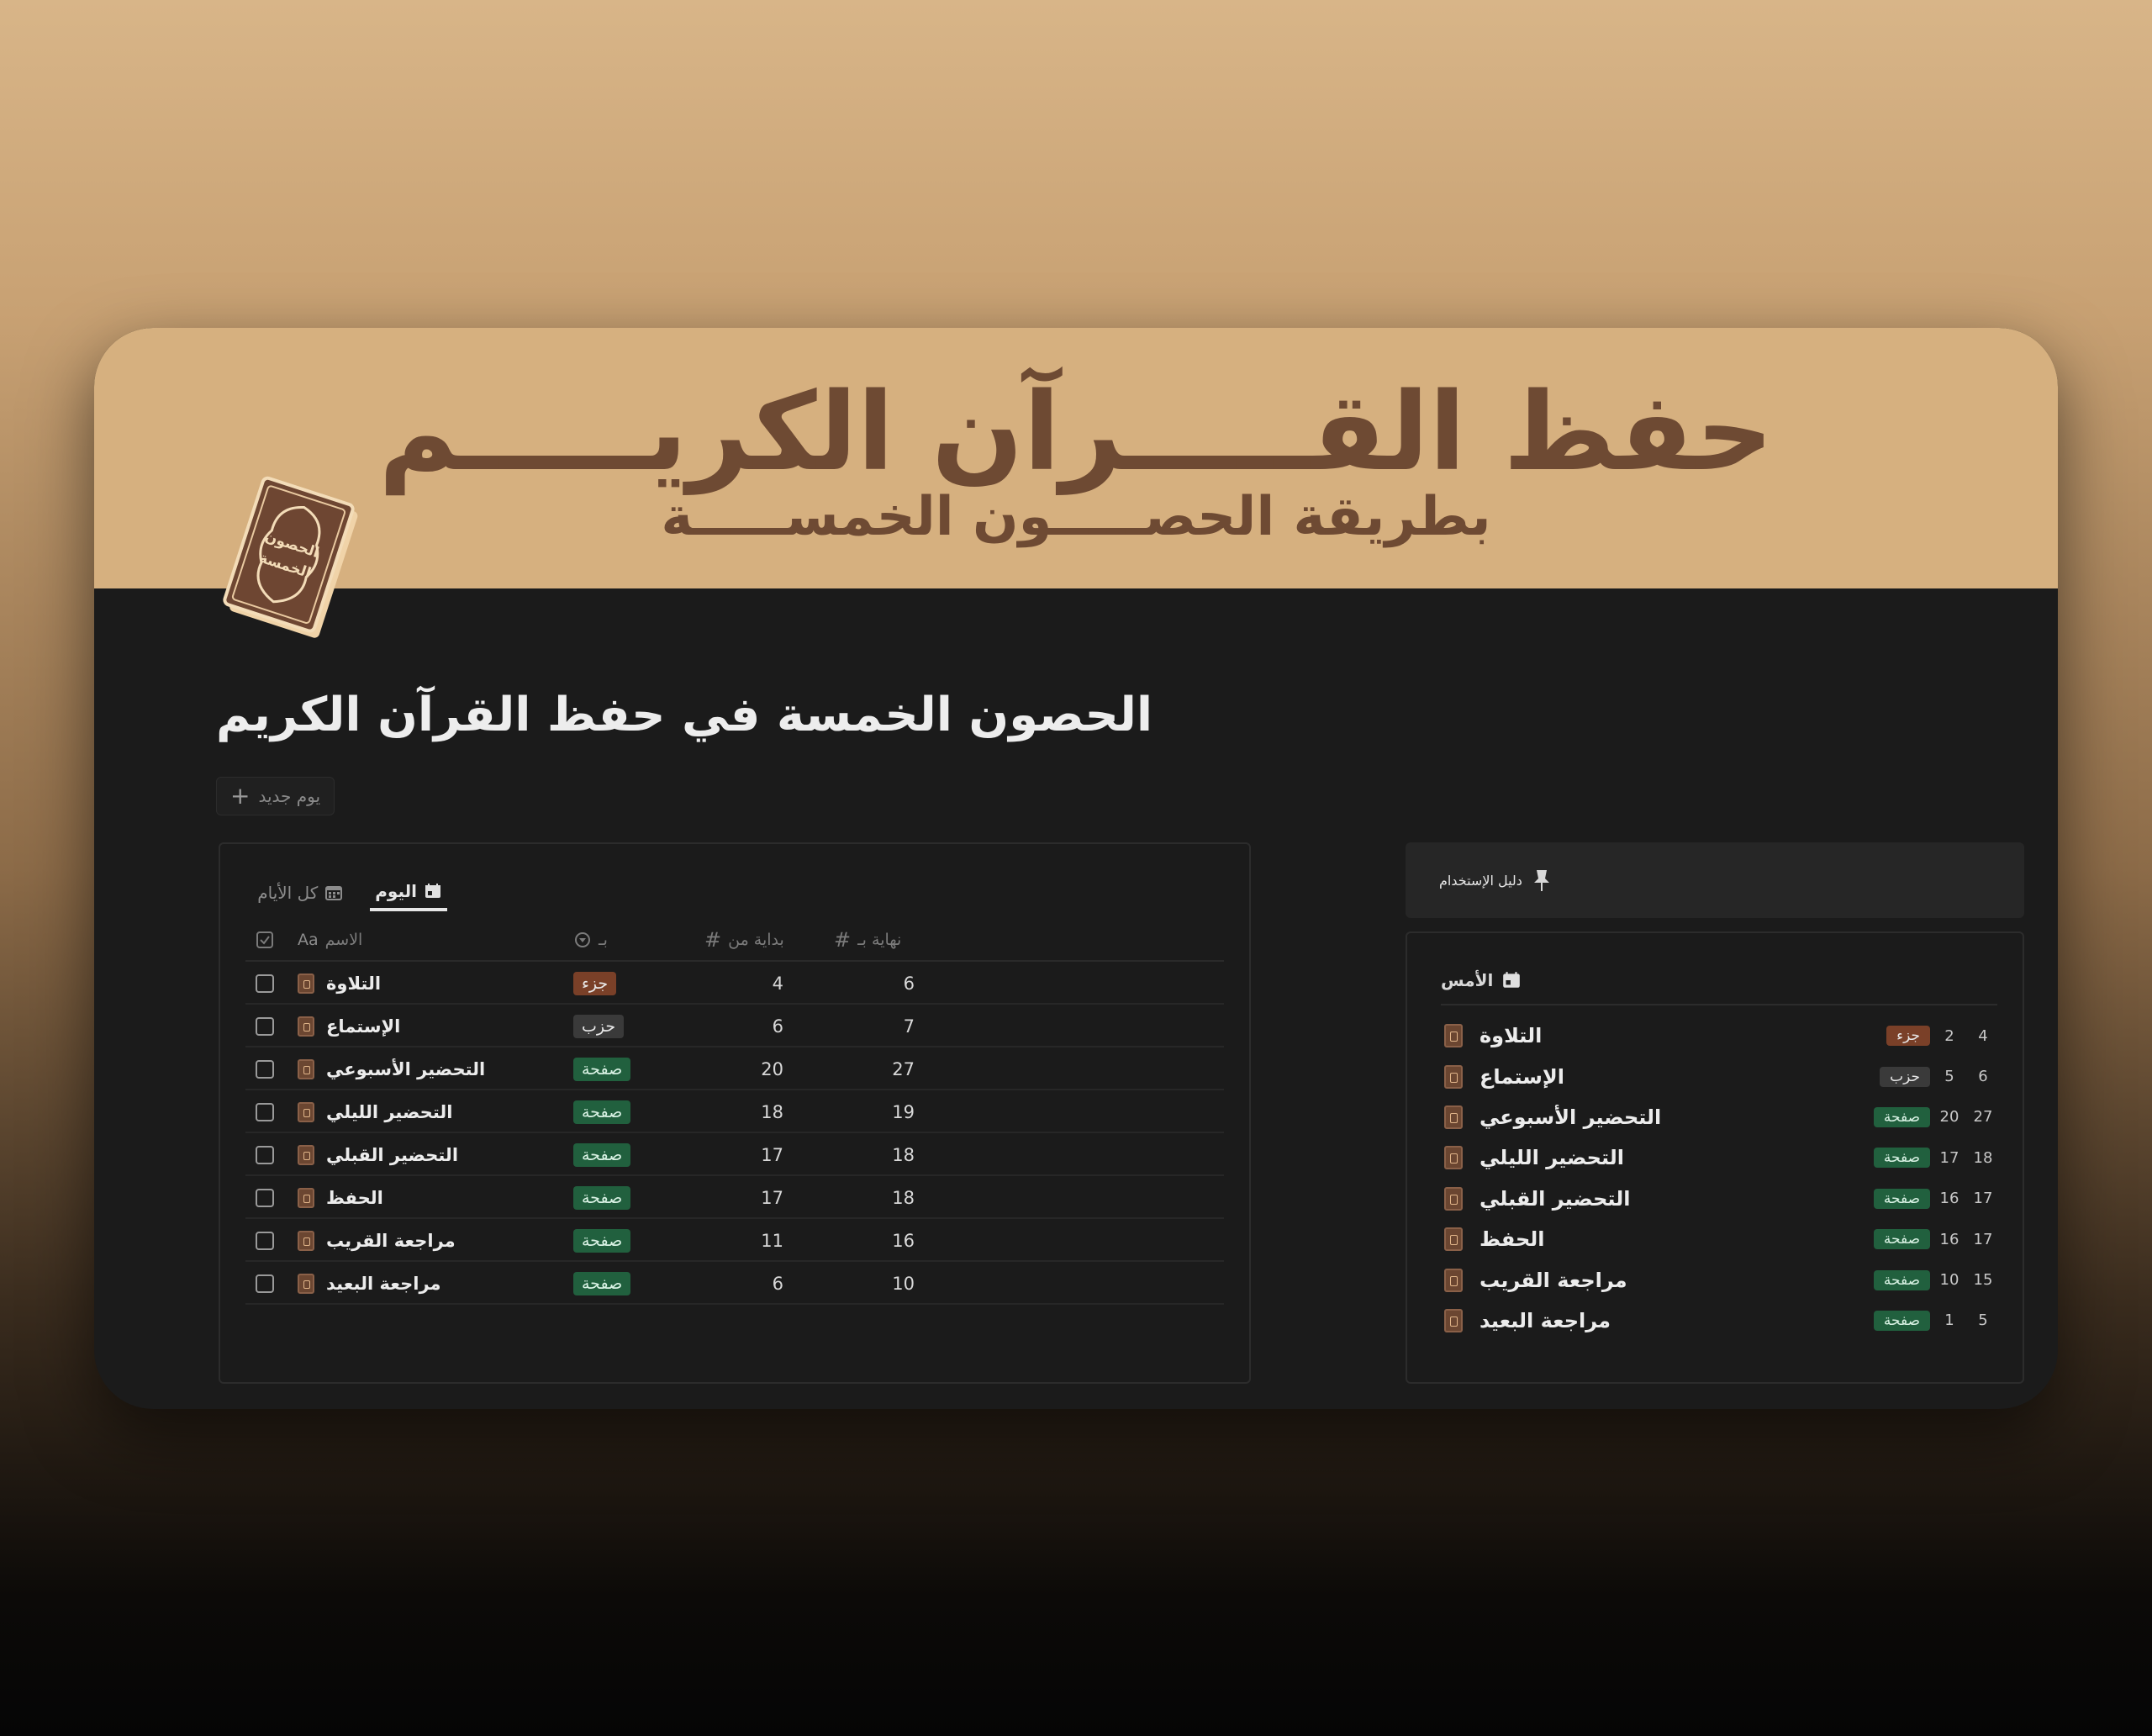 Image resolution: width=2152 pixels, height=1736 pixels. I want to click on start-value: 4, so click(777, 983).